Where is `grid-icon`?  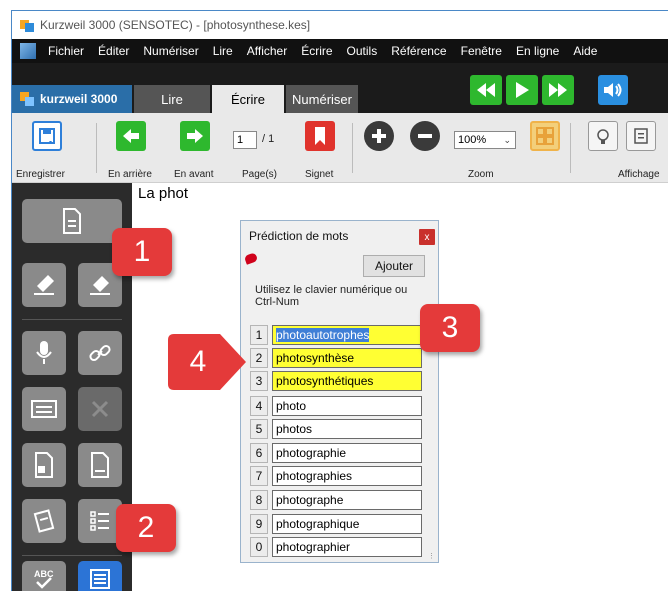
grid-icon is located at coordinates (545, 136).